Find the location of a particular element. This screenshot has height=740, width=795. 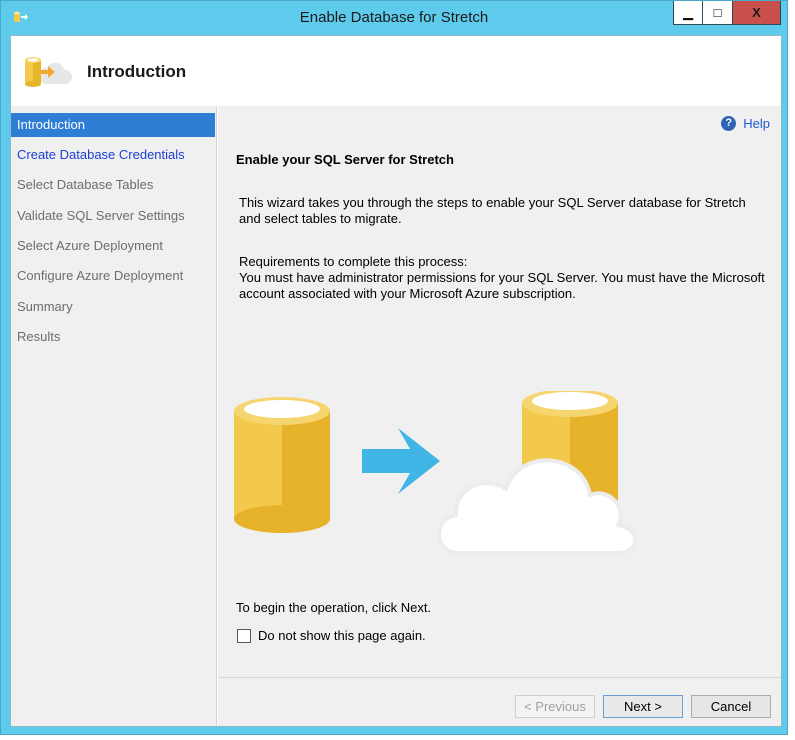

close-icon: X is located at coordinates (756, 12).